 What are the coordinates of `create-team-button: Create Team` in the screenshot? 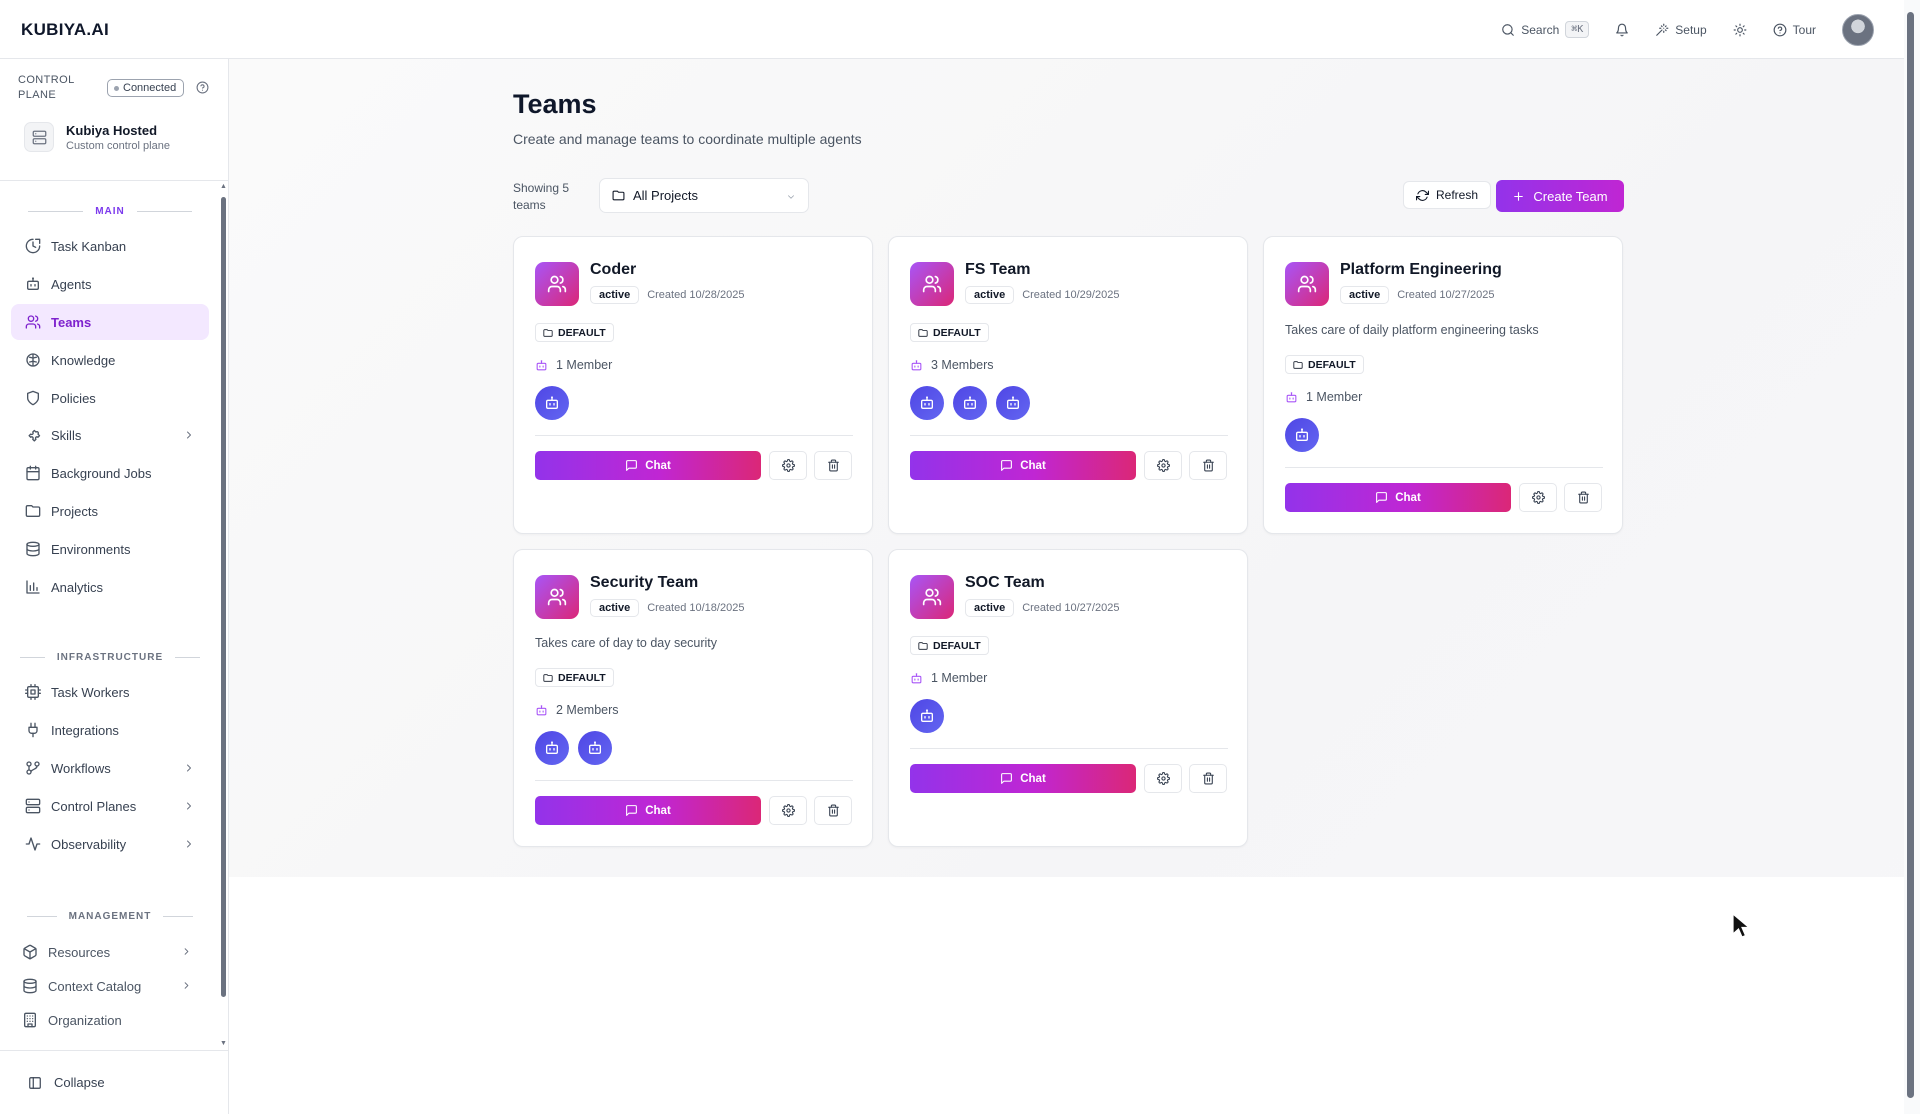 It's located at (1560, 196).